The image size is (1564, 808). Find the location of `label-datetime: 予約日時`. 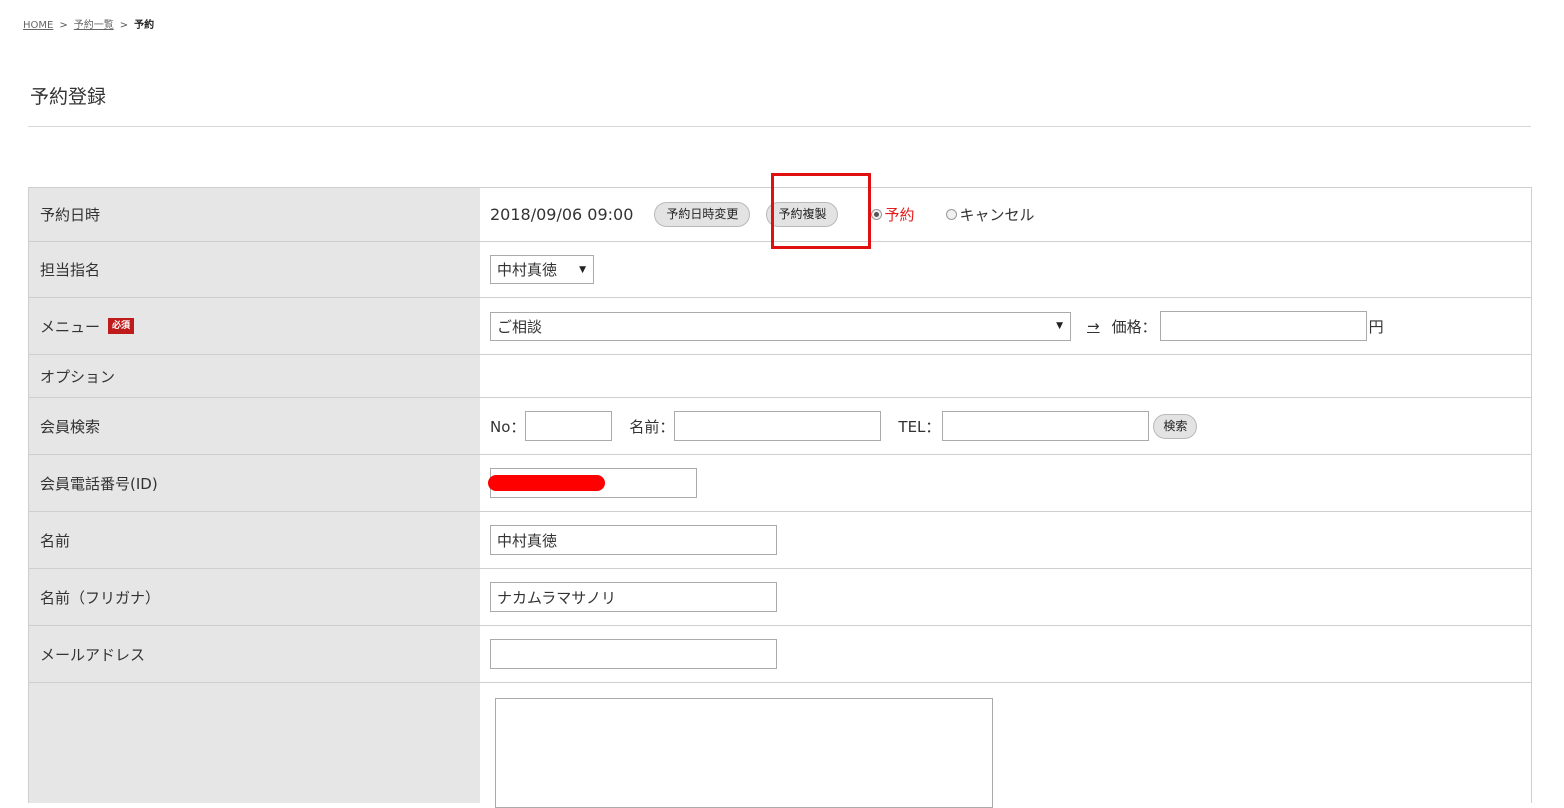

label-datetime: 予約日時 is located at coordinates (254, 214).